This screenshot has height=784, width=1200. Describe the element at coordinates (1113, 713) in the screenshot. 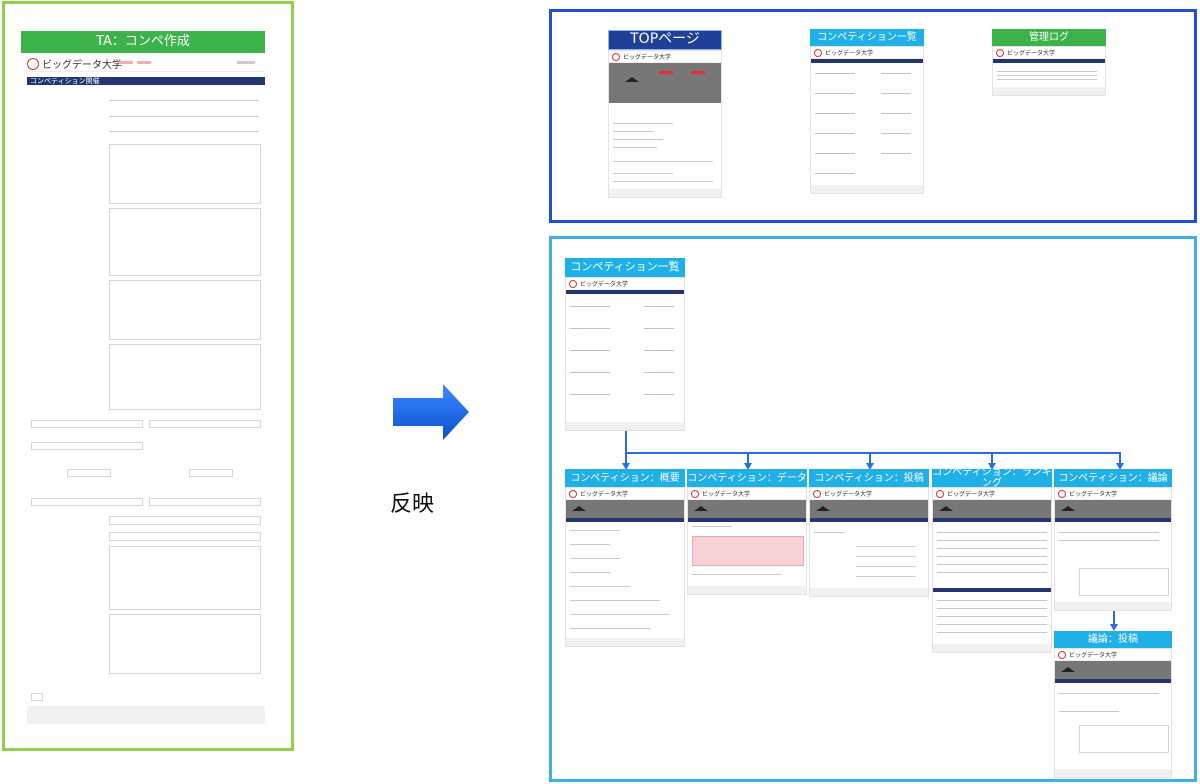

I see `discussion-post-thumbnail: ビッグデータ大学` at that location.